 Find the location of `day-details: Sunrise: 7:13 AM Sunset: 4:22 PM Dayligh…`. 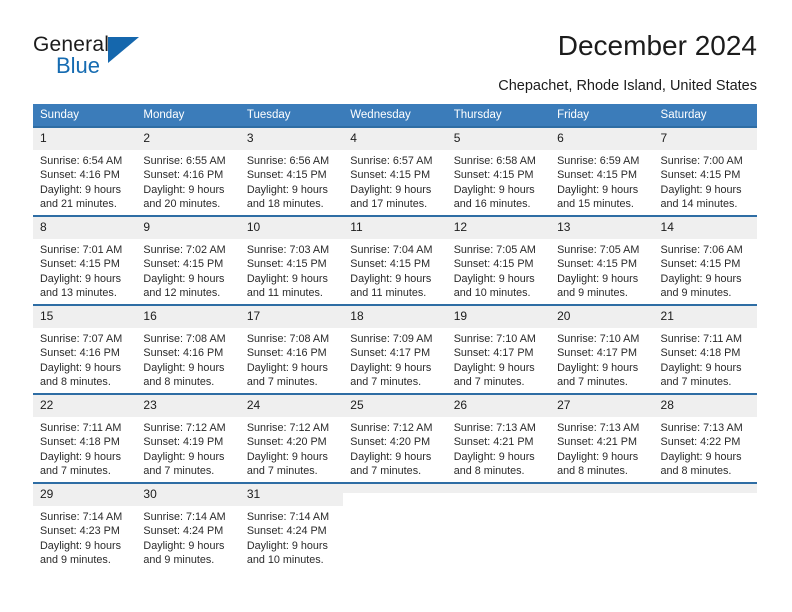

day-details: Sunrise: 7:13 AM Sunset: 4:22 PM Dayligh… is located at coordinates (705, 448).